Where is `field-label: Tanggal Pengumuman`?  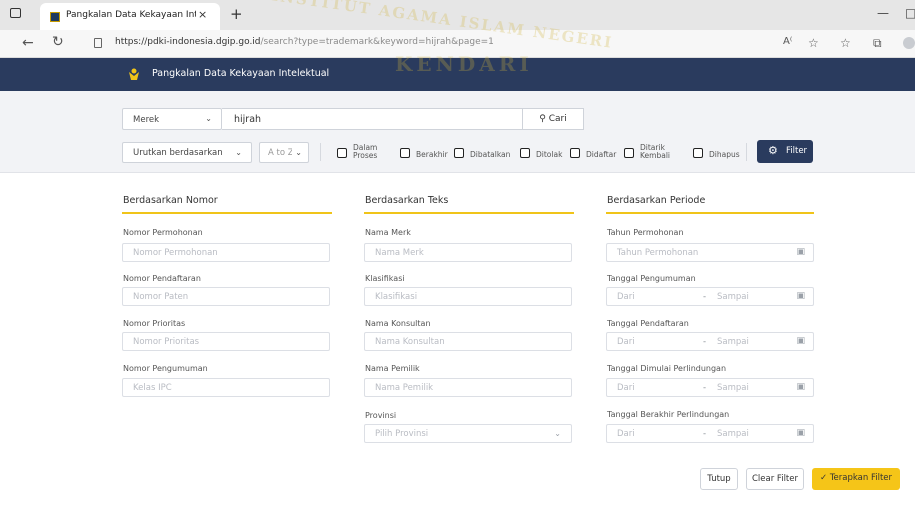 field-label: Tanggal Pengumuman is located at coordinates (651, 278).